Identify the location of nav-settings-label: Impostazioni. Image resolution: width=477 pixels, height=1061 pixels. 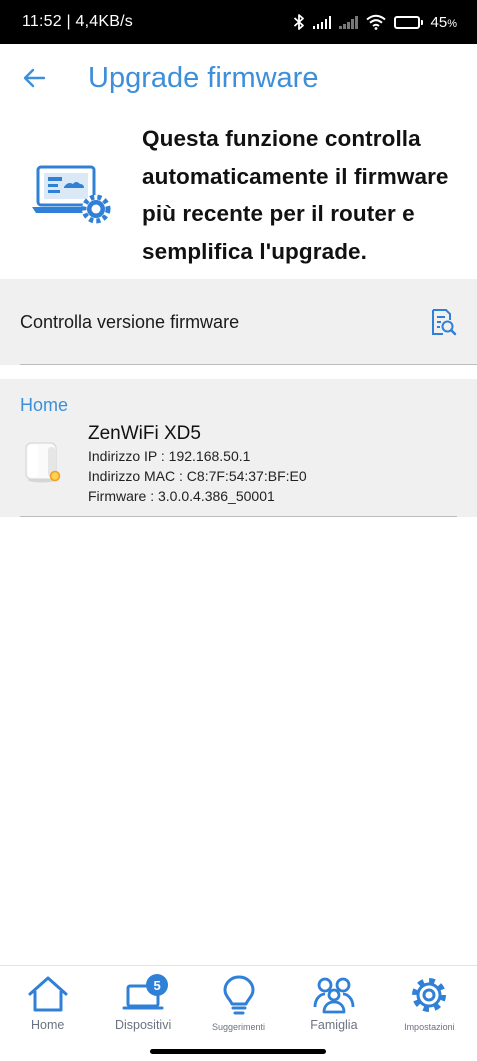
(429, 1027).